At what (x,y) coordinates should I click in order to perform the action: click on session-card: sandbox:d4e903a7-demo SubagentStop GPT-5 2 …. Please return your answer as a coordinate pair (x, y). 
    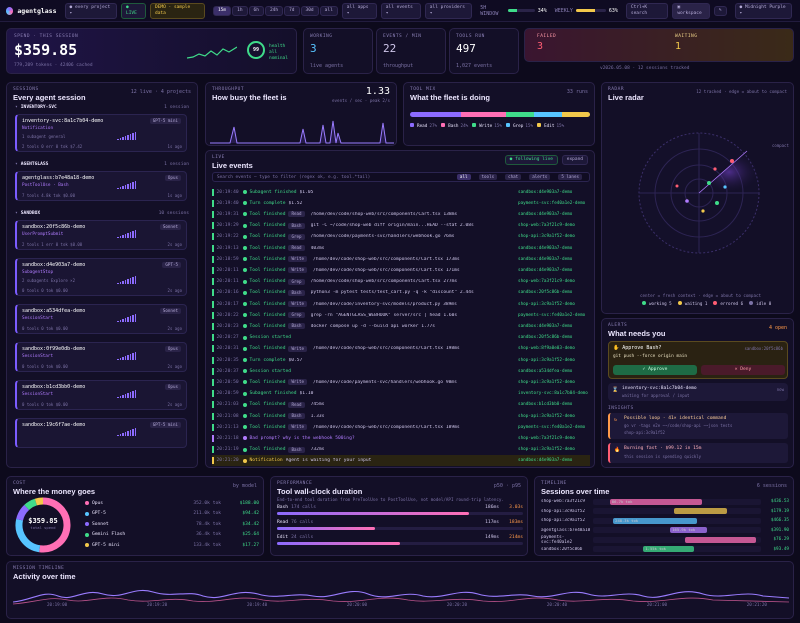
    Looking at the image, I should click on (101, 277).